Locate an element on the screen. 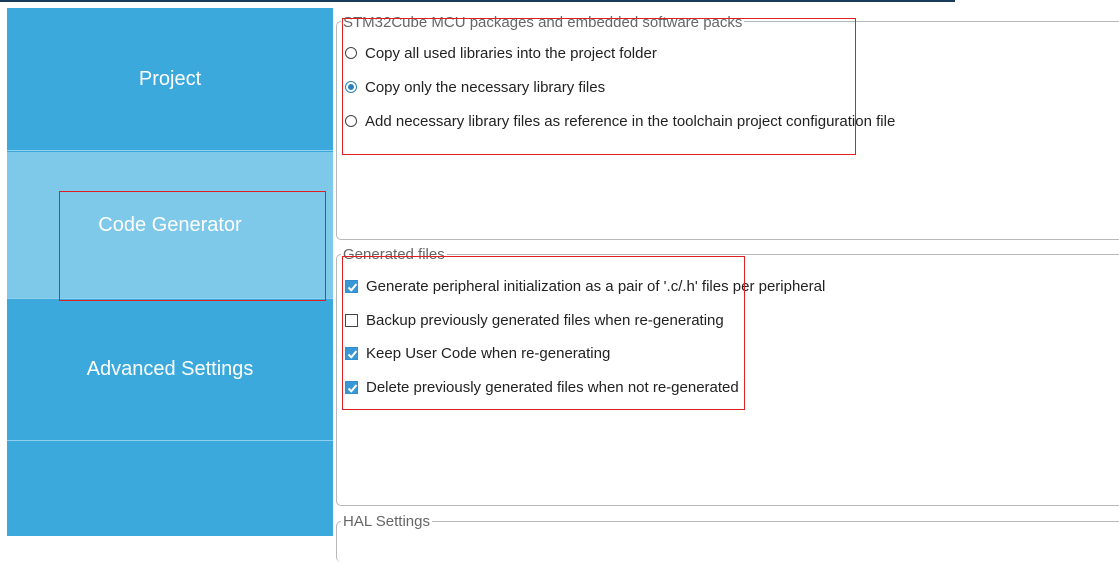 The width and height of the screenshot is (1119, 562). checkbox-label: Keep User Code when re-generating is located at coordinates (488, 353).